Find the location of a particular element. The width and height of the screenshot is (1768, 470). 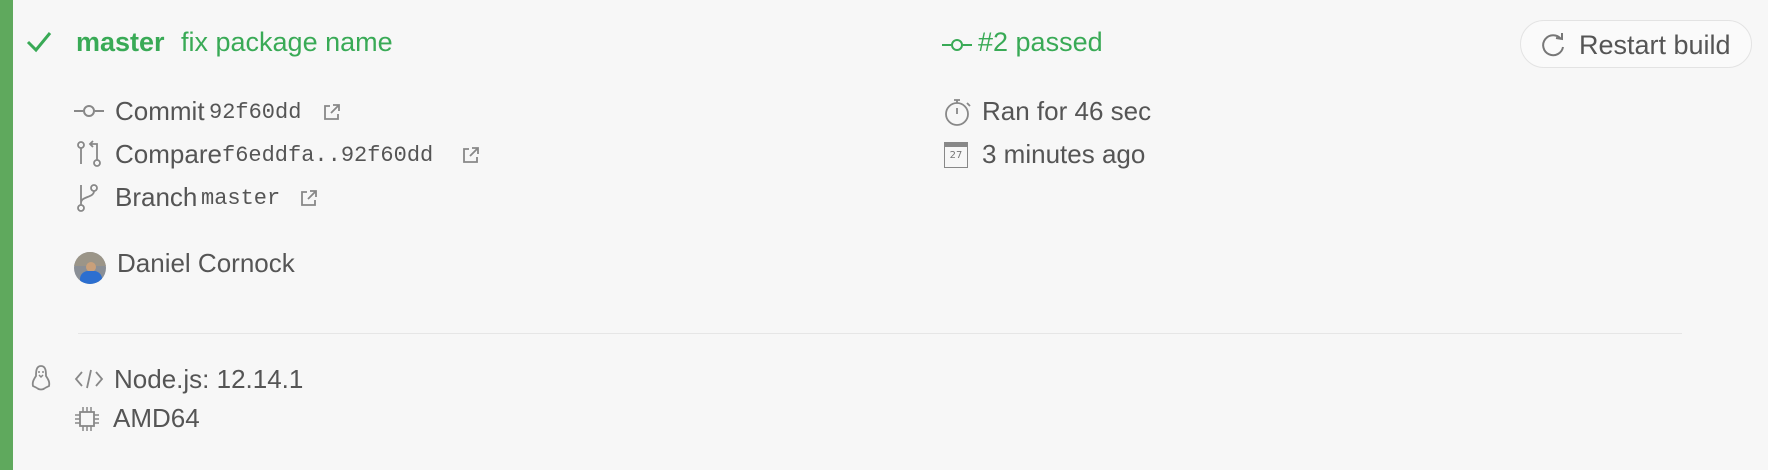

commit-external-link is located at coordinates (332, 114).